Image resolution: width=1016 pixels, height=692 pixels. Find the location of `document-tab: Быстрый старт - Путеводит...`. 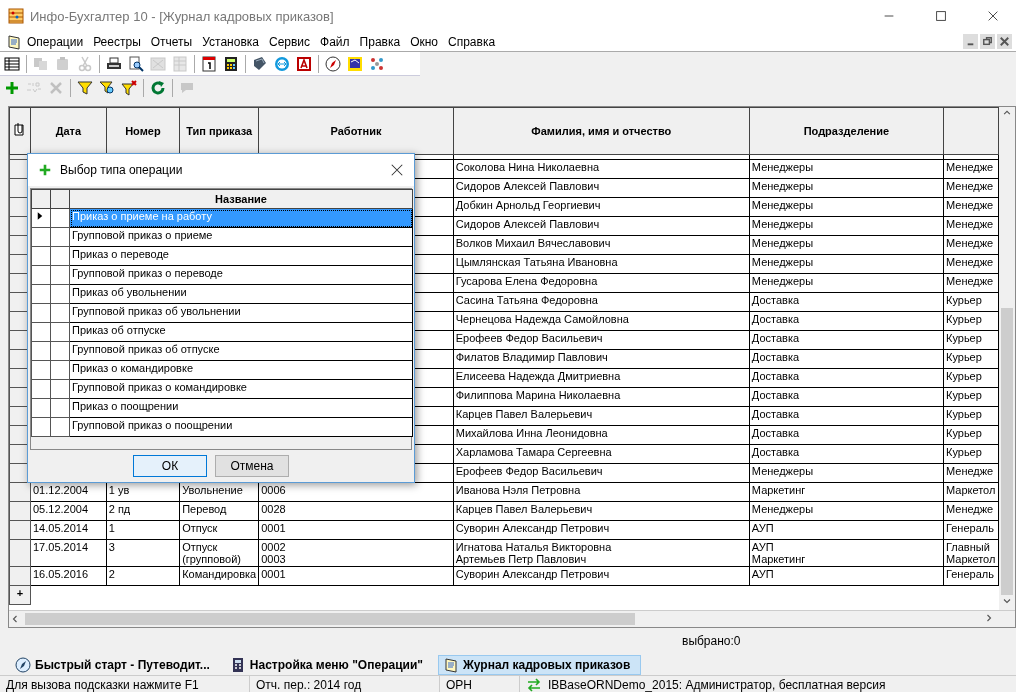

document-tab: Быстрый старт - Путеводит... is located at coordinates (115, 664).